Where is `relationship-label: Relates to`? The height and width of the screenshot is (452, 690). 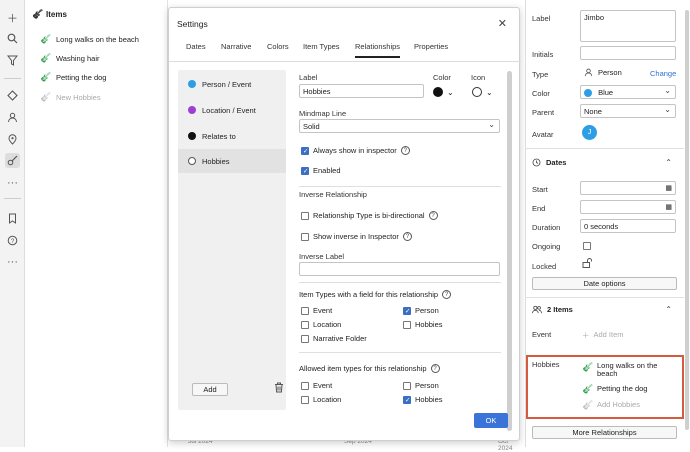
relationship-label: Relates to is located at coordinates (219, 136).